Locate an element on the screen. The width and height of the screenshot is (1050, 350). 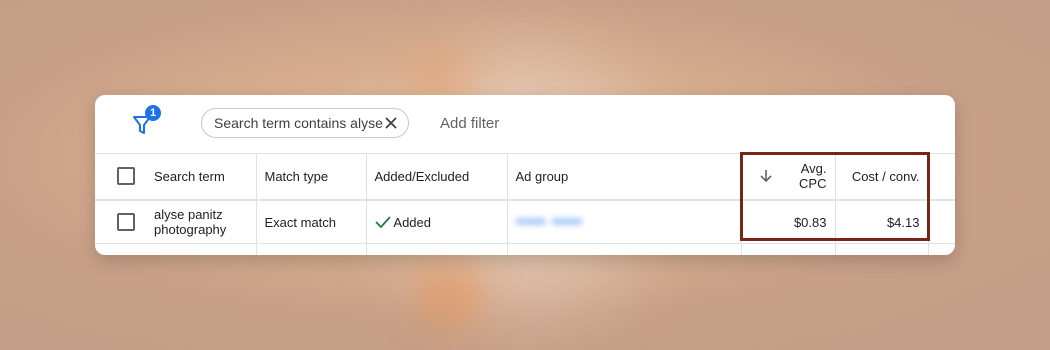
background-blur-accent is located at coordinates (450, 295).